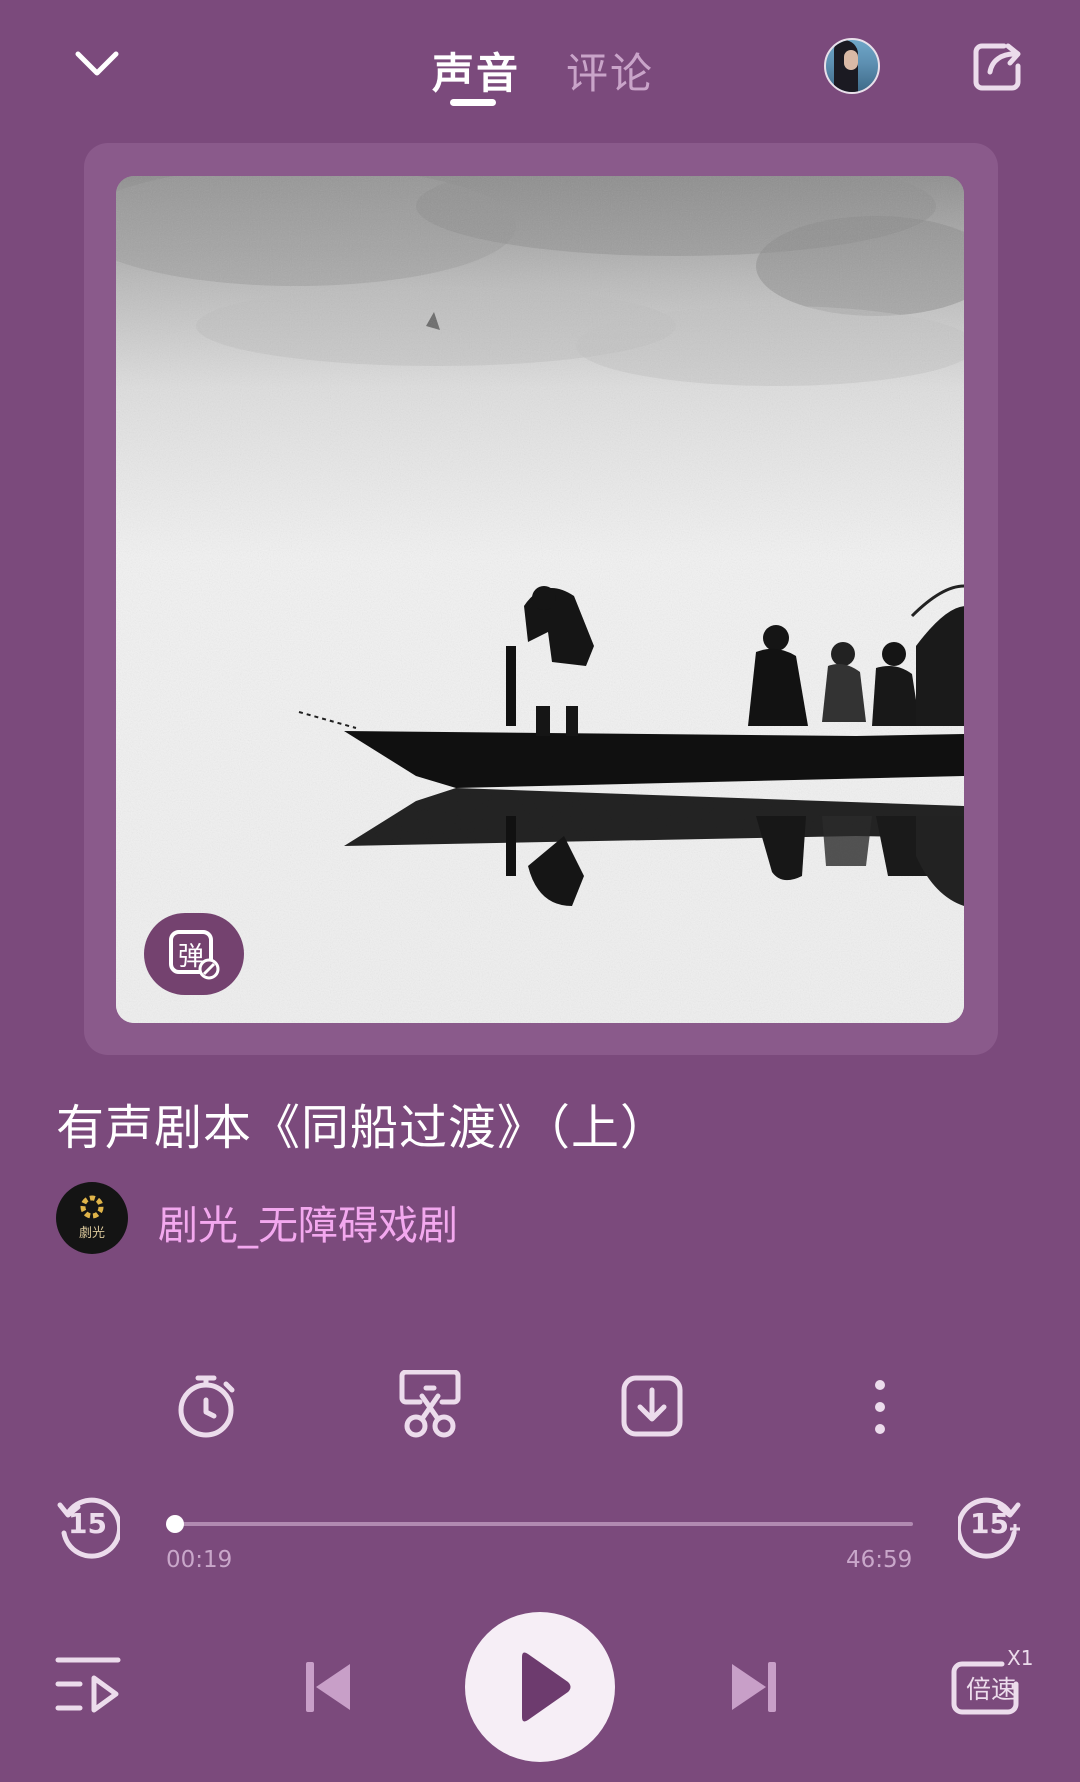 Image resolution: width=1080 pixels, height=1782 pixels. I want to click on rewind-label: 15, so click(87, 1523).